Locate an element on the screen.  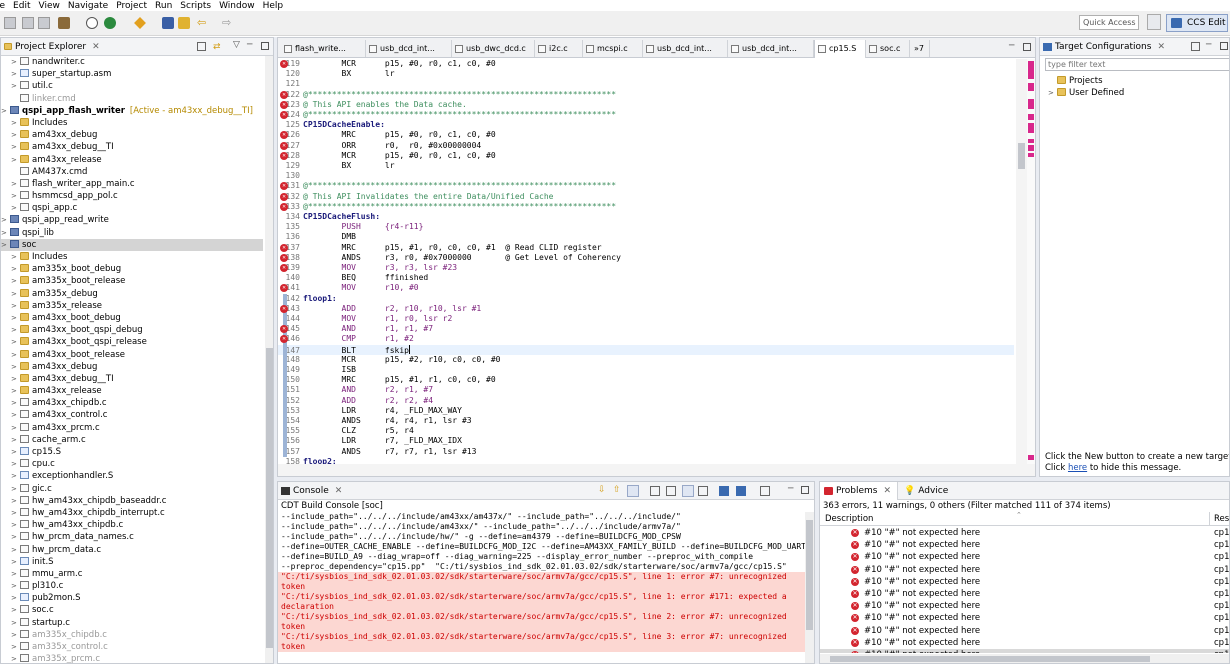
tree-item: > am43xx_boot_debug is located at coordinates (132, 318).